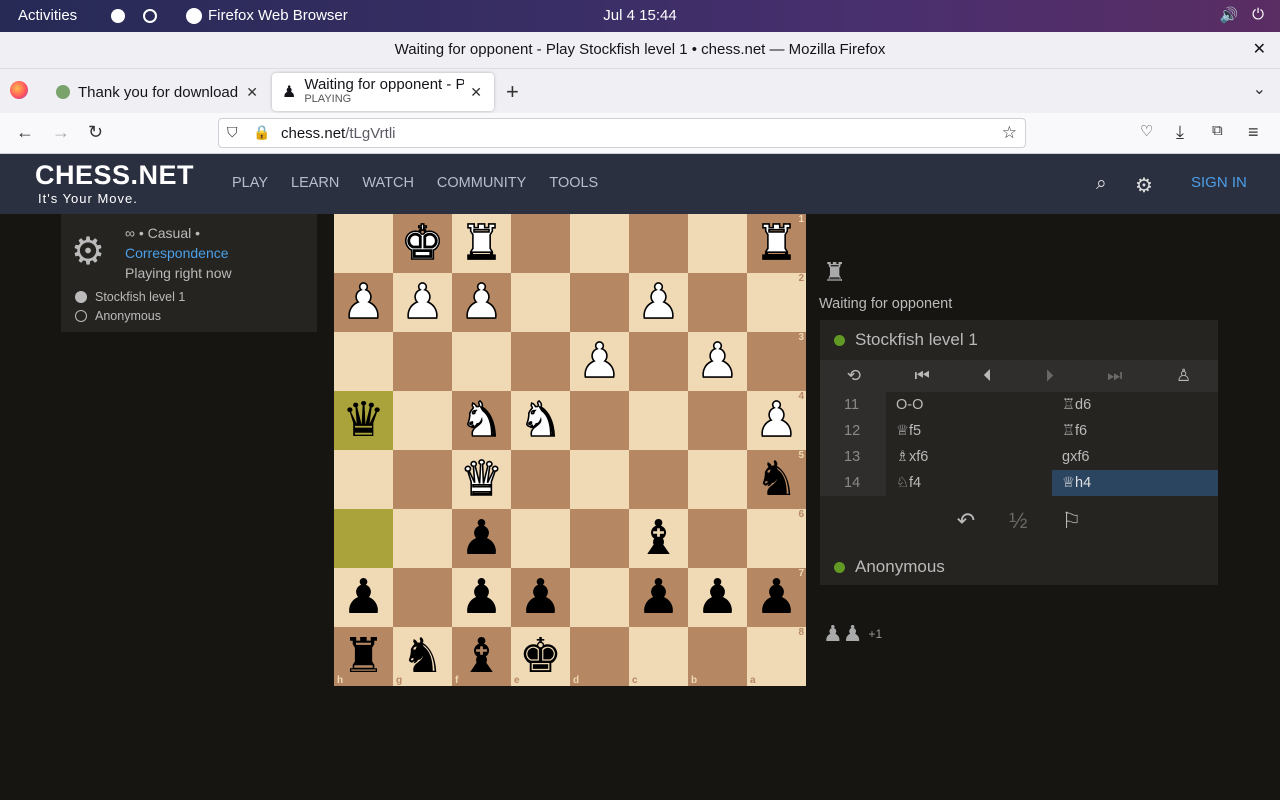 The width and height of the screenshot is (1280, 800). I want to click on next-move-icon: ⏵, so click(1049, 376).